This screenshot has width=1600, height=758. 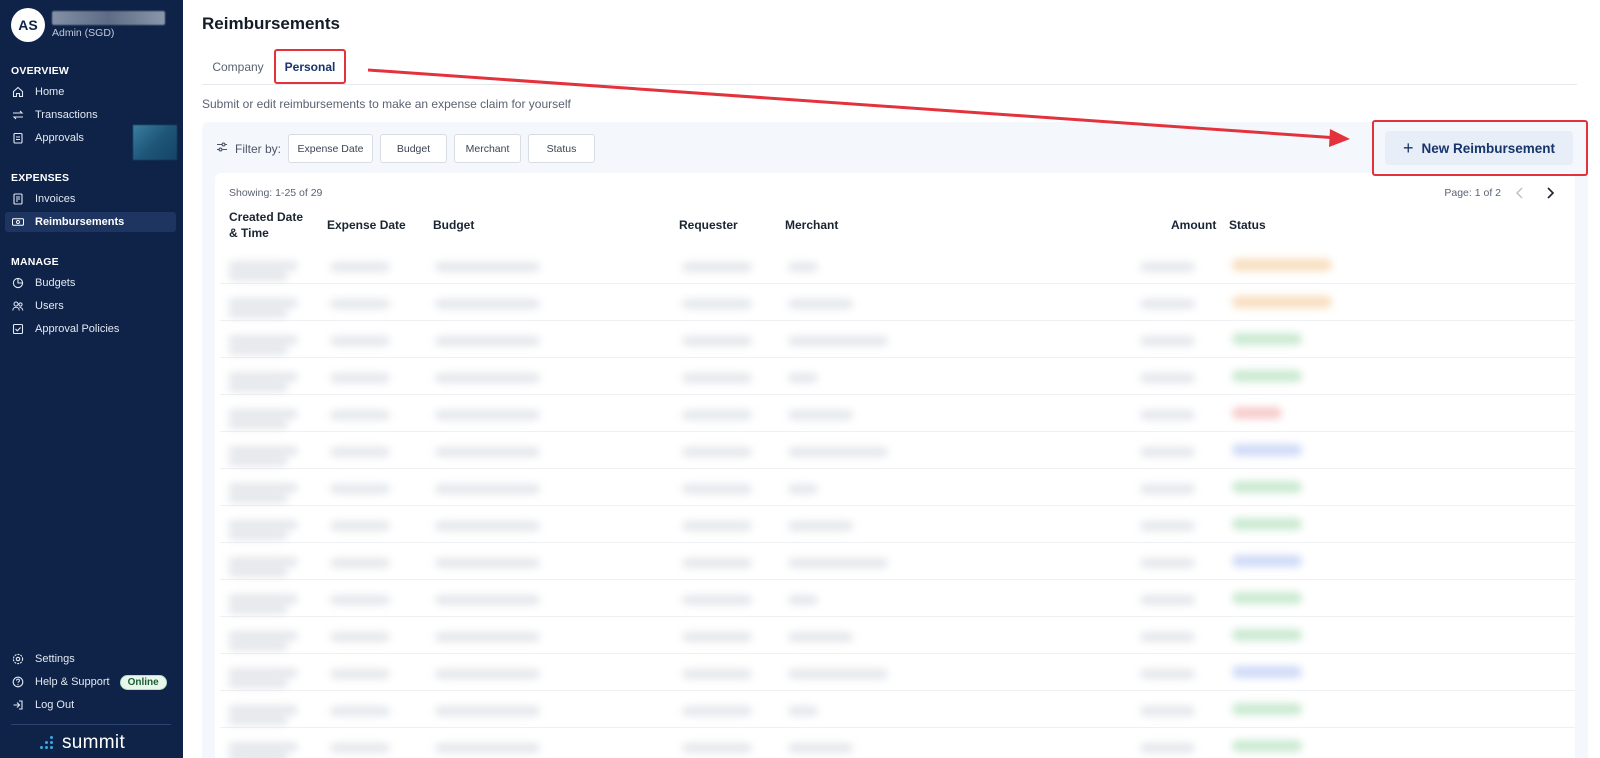 What do you see at coordinates (40, 178) in the screenshot?
I see `section-title-expenses: EXPENSES` at bounding box center [40, 178].